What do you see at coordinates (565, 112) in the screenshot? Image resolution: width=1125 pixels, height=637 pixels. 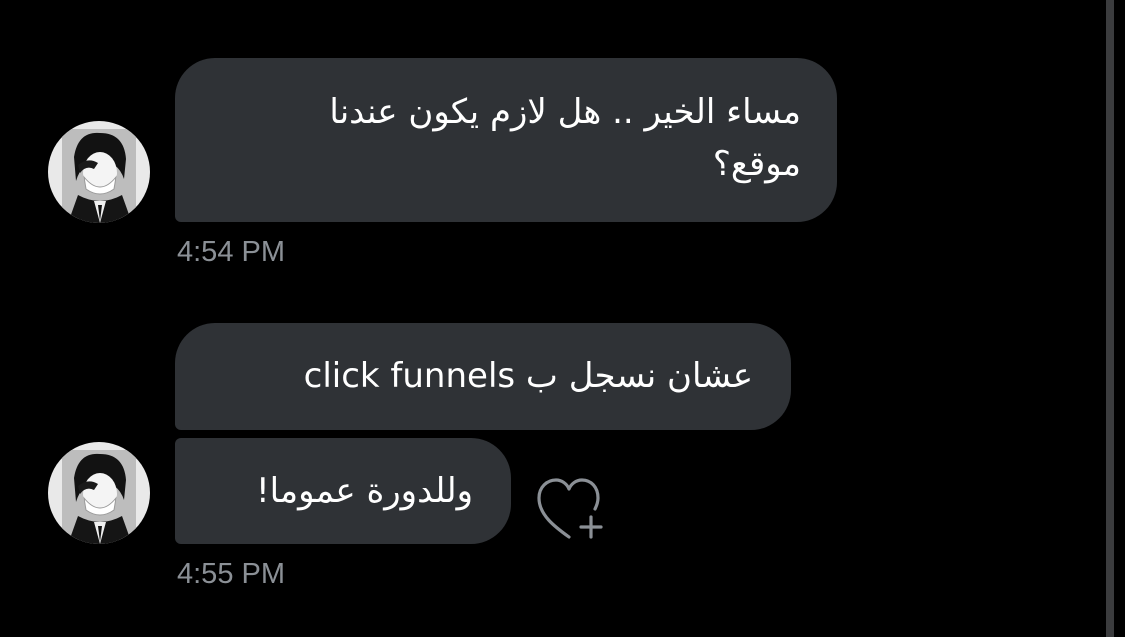 I see `message-text: مساء الخير .. هل لازم يكون عندنا` at bounding box center [565, 112].